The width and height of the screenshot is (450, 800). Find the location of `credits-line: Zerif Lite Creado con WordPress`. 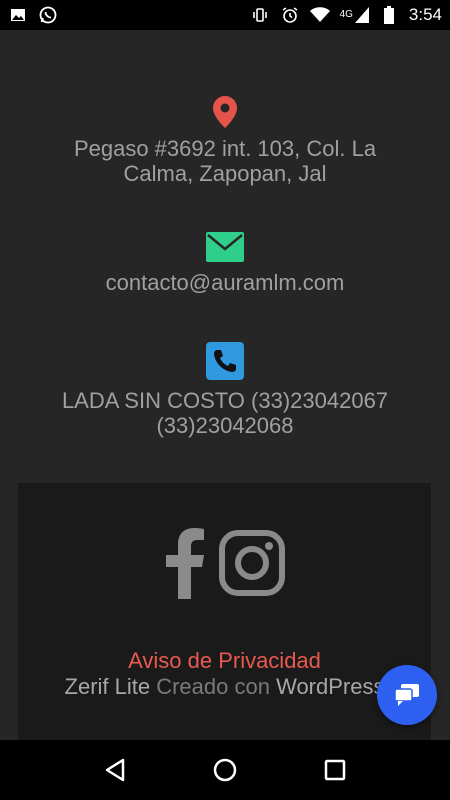

credits-line: Zerif Lite Creado con WordPress is located at coordinates (224, 687).